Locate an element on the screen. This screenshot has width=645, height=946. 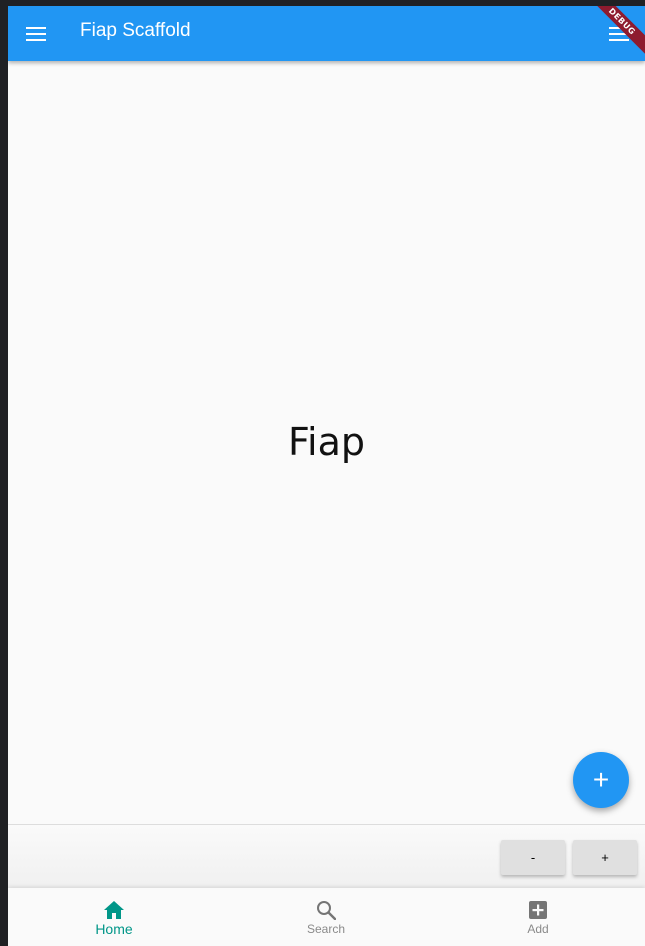
persistent-footer-buttons: - + is located at coordinates (326, 856).